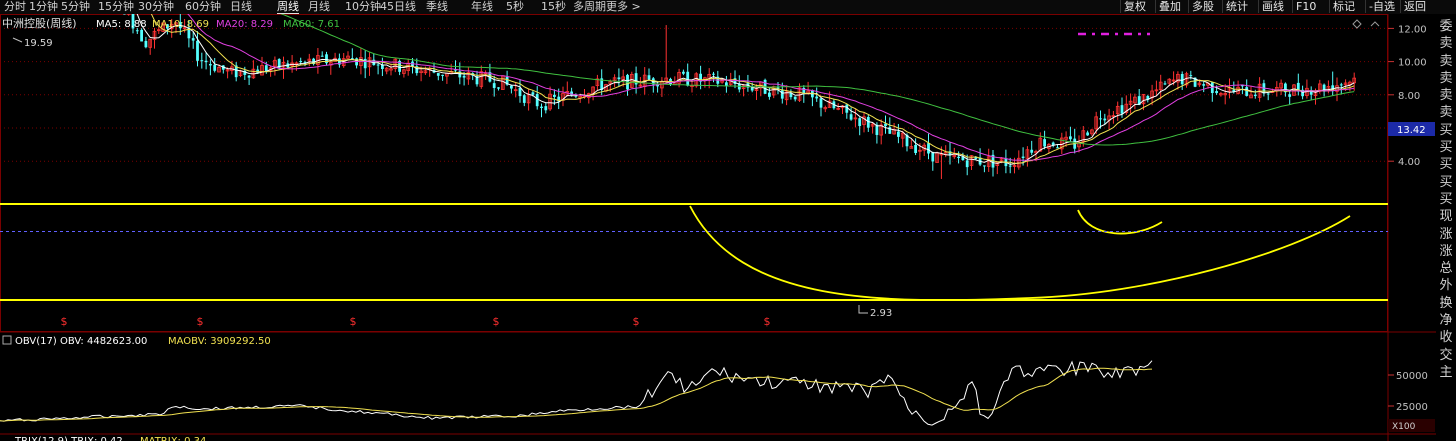 Image resolution: width=1456 pixels, height=441 pixels. What do you see at coordinates (156, 6) in the screenshot?
I see `period-tab-4: 30分钟` at bounding box center [156, 6].